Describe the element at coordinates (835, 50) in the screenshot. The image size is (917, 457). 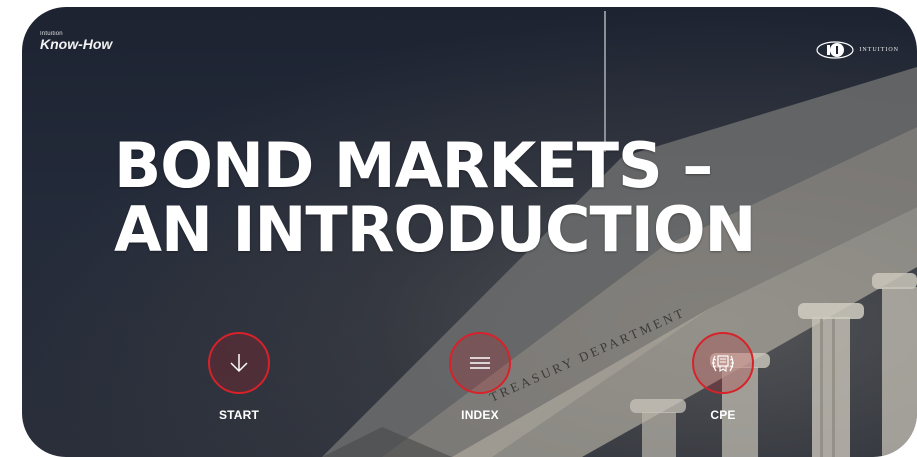
I see `intuition-mark-icon` at that location.